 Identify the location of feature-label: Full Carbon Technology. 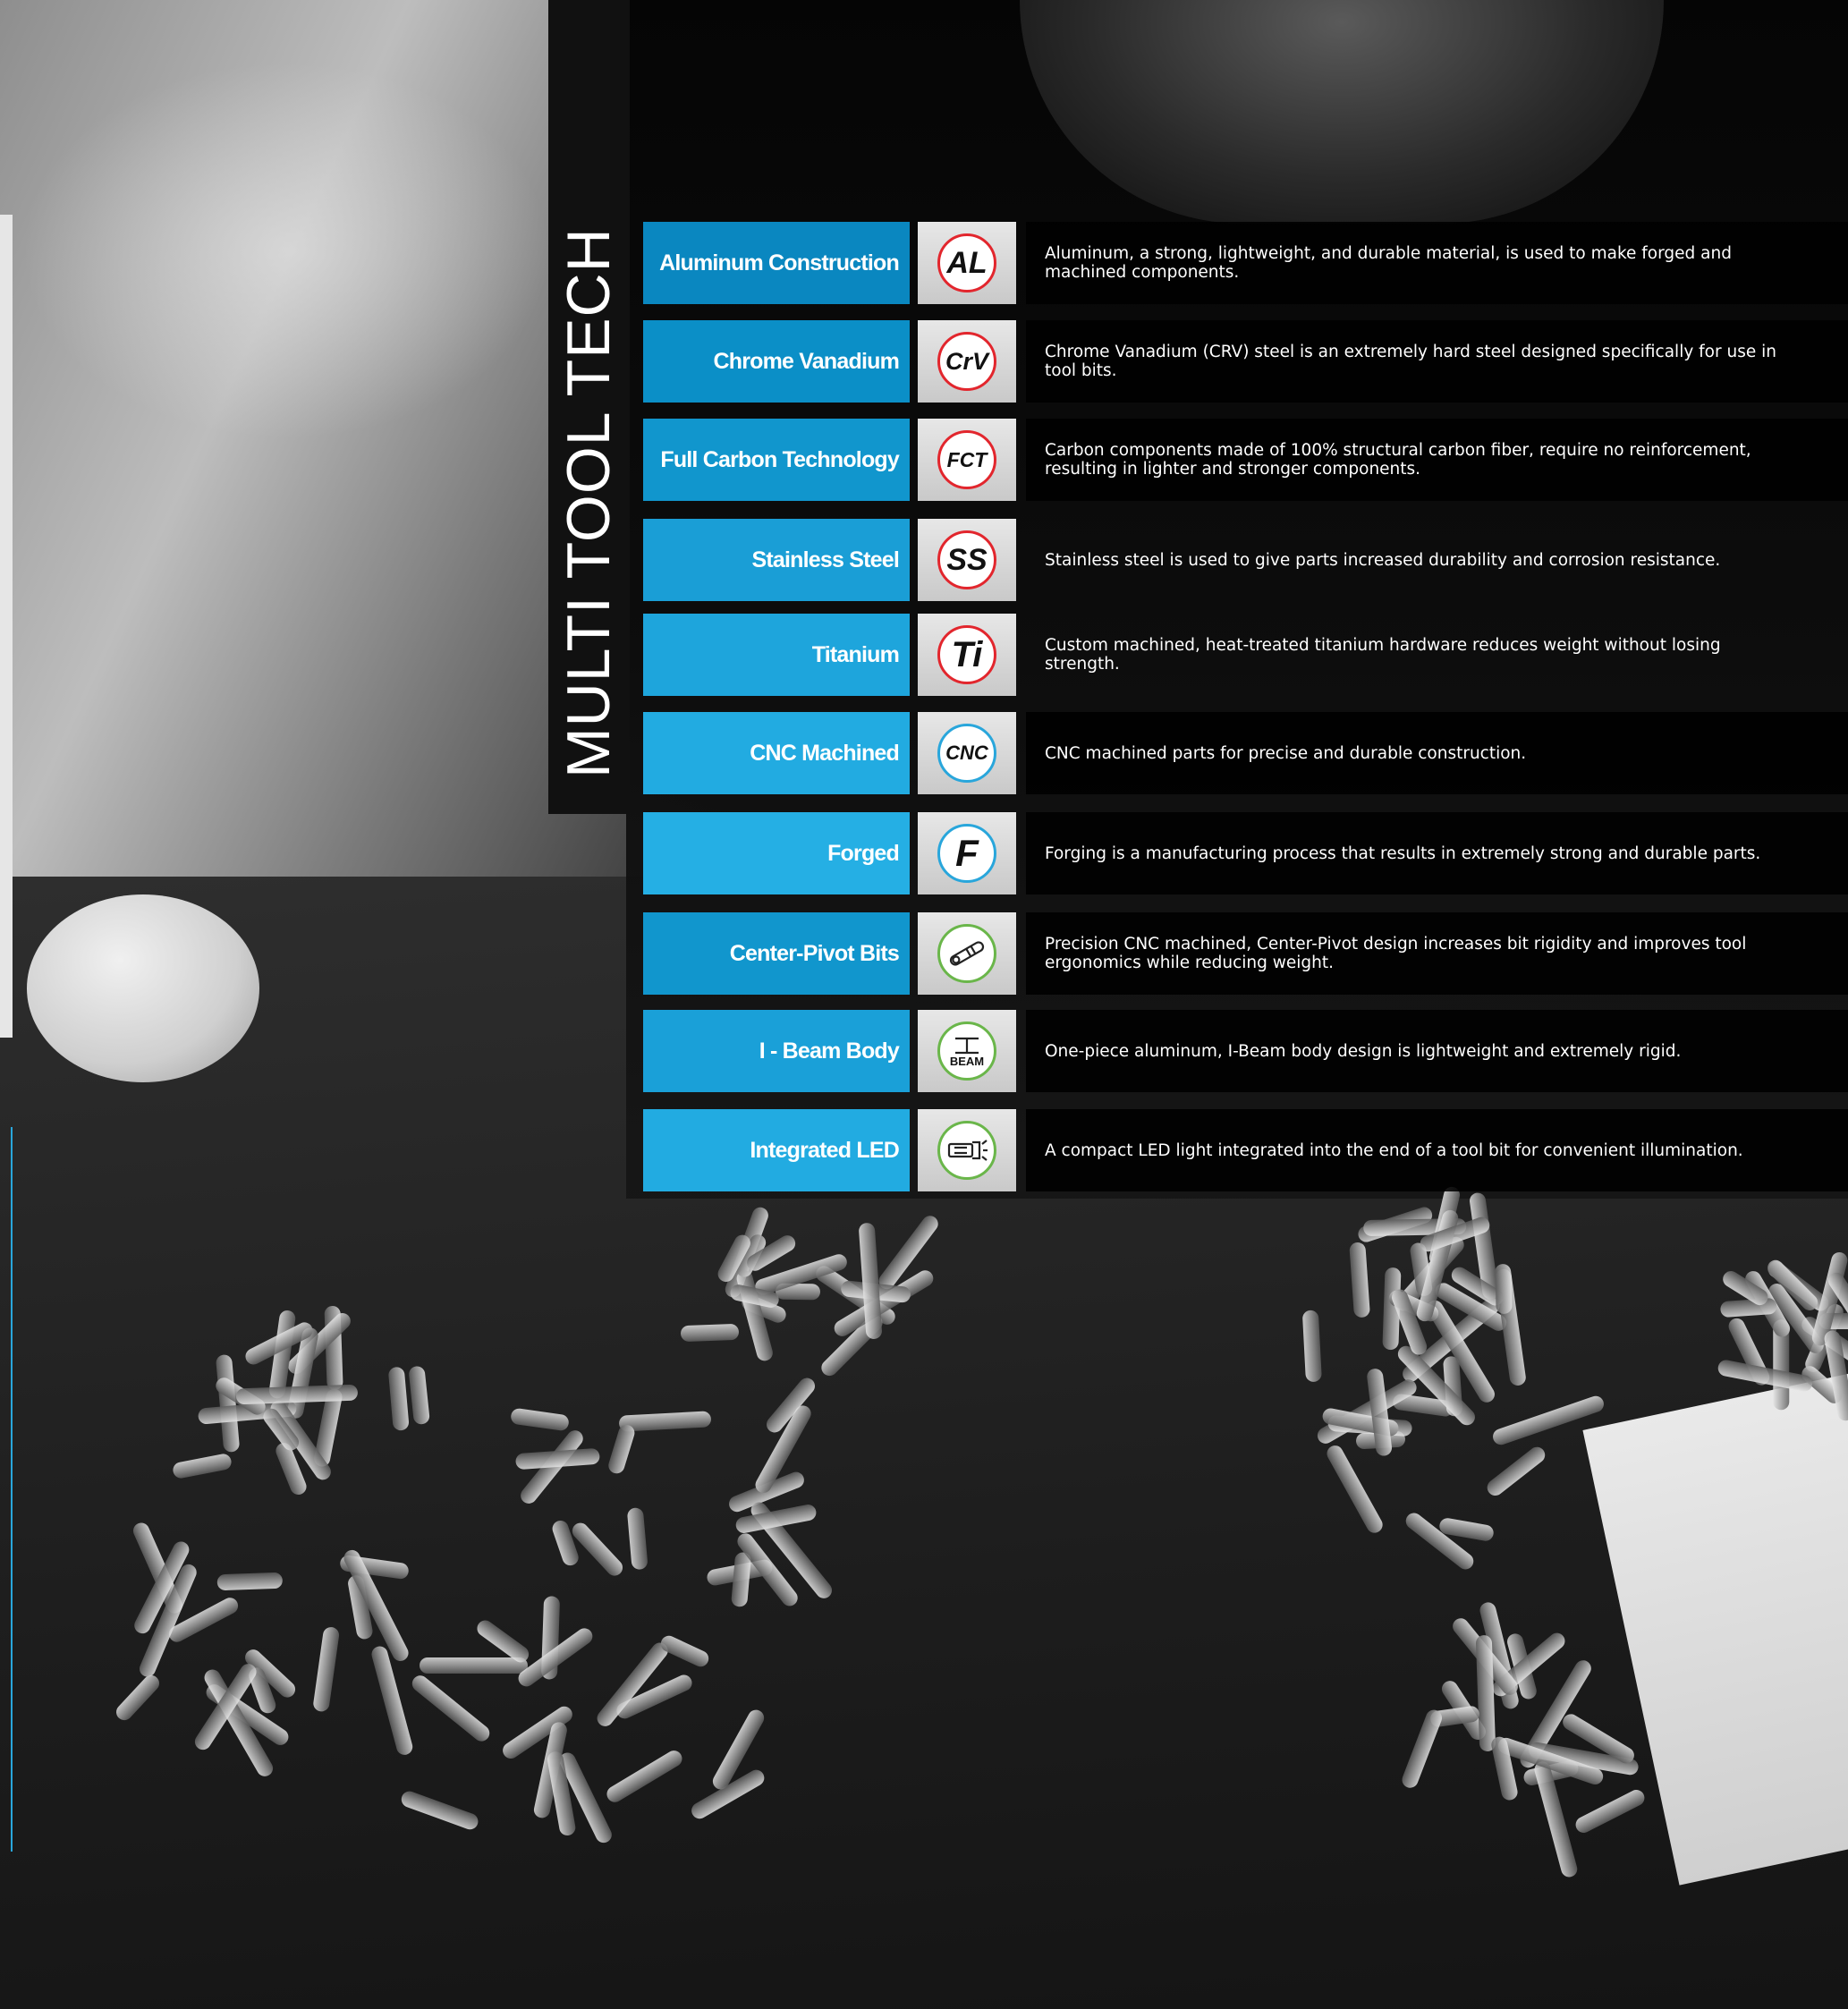
(777, 460).